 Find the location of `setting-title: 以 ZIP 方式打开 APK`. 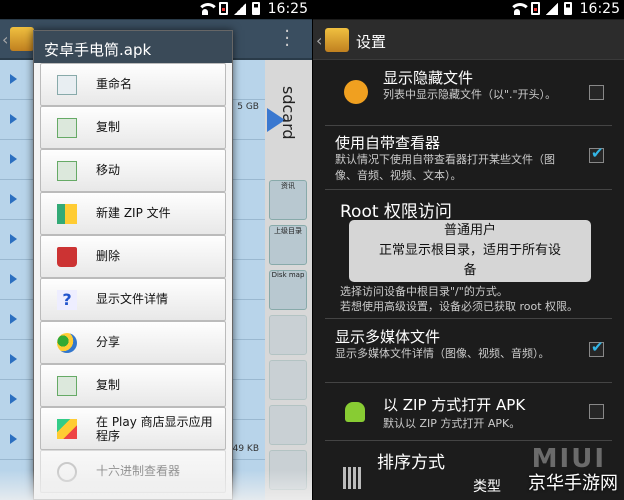

setting-title: 以 ZIP 方式打开 APK is located at coordinates (454, 405).